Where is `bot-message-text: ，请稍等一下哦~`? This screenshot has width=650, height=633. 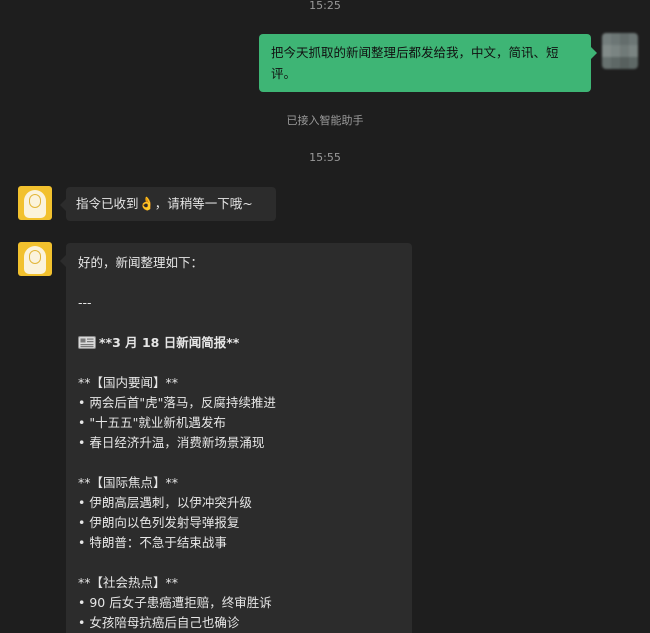 bot-message-text: ，请稍等一下哦~ is located at coordinates (203, 203).